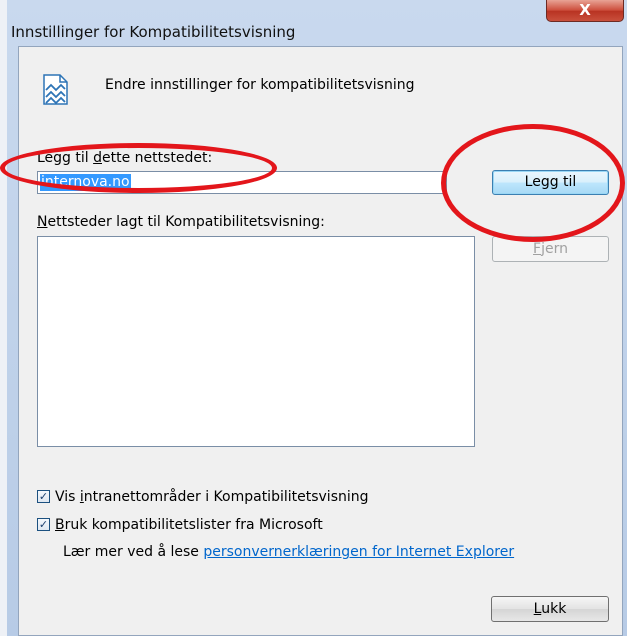 Image resolution: width=627 pixels, height=636 pixels. What do you see at coordinates (55, 89) in the screenshot?
I see `compatibility-view-icon` at bounding box center [55, 89].